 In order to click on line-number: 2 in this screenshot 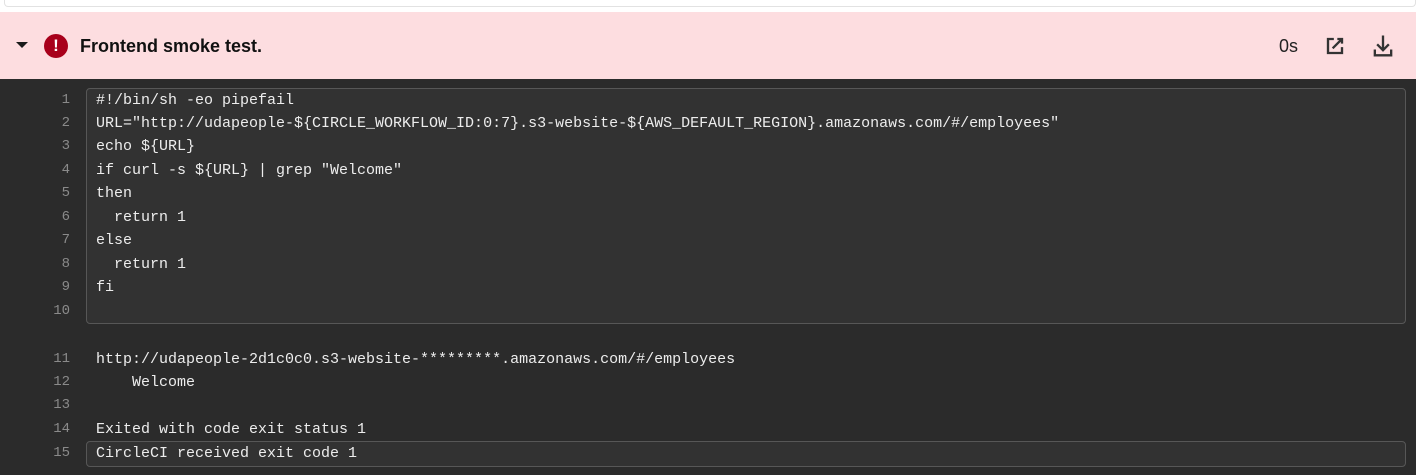, I will do `click(65, 123)`.